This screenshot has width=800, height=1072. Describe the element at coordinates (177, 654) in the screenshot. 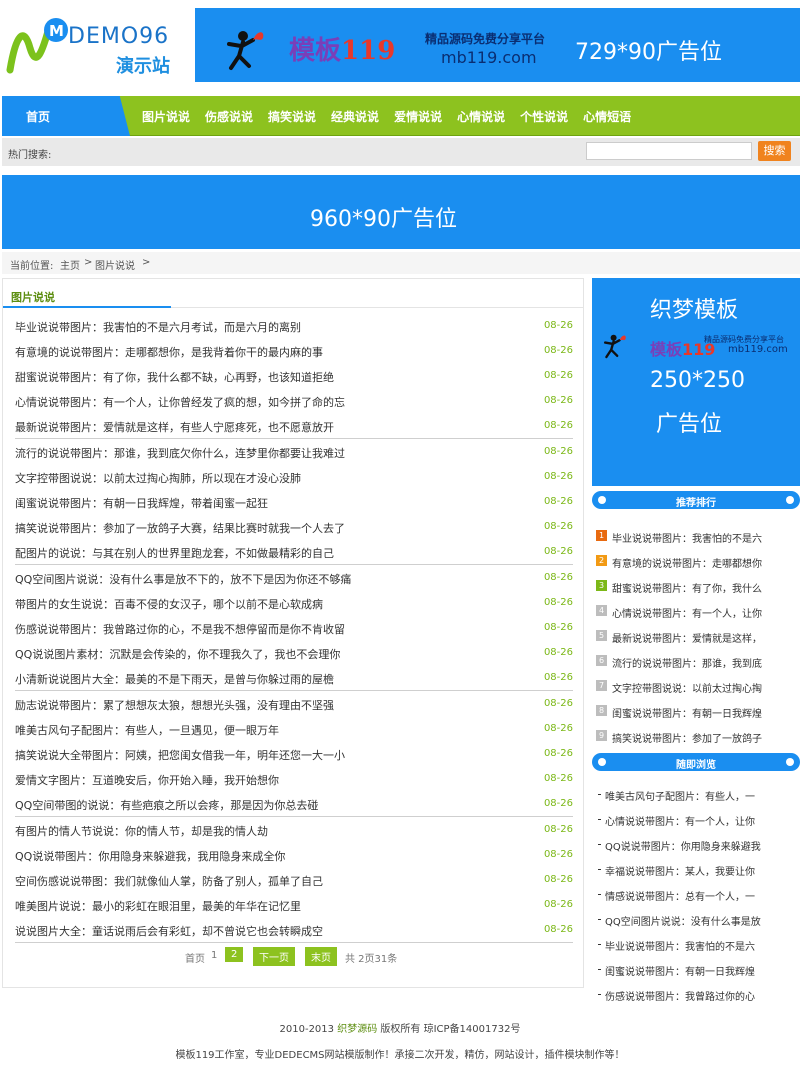

I see `list-item-title: QQ说说图片素材：沉默是会传染的，你不理我久了，我也不会理你` at that location.